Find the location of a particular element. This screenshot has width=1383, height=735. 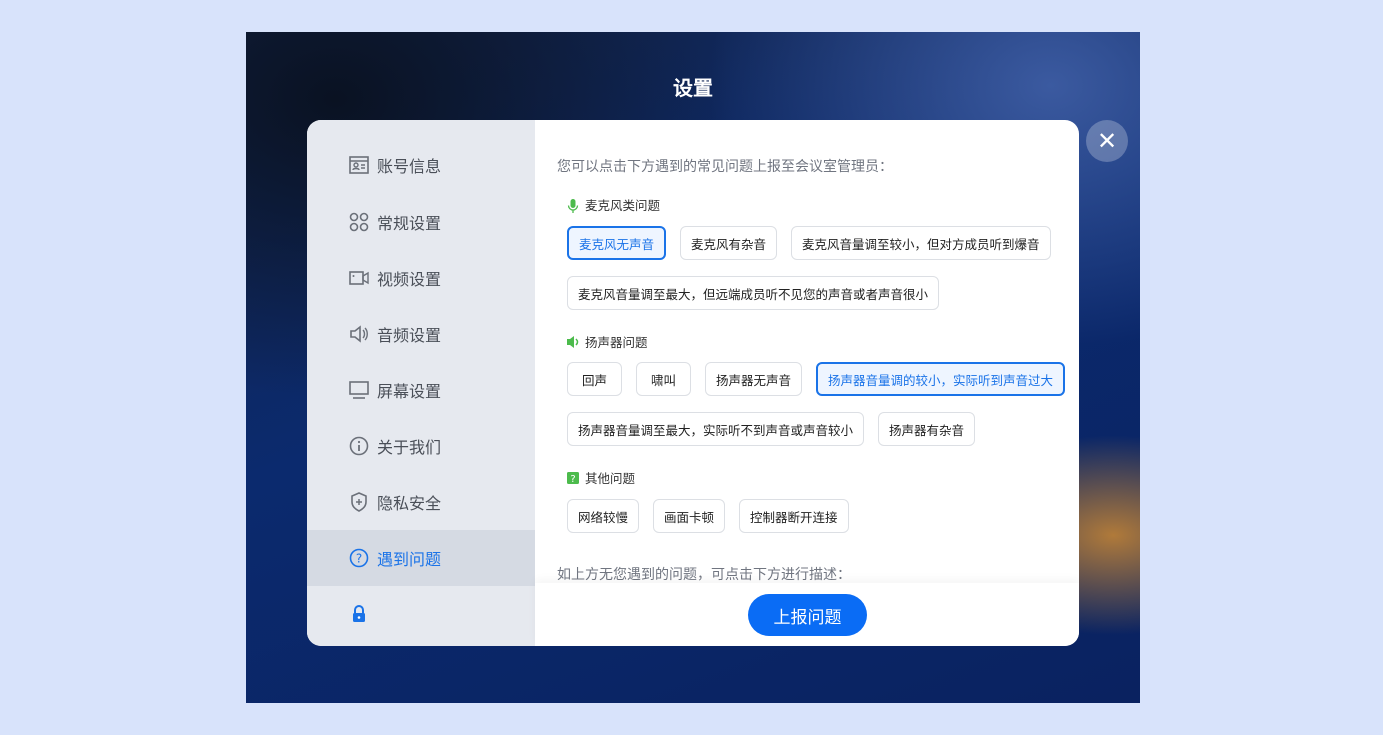

problem-chip: 扬声器音量调至最大，实际听不到声音或声音较小 is located at coordinates (716, 429).